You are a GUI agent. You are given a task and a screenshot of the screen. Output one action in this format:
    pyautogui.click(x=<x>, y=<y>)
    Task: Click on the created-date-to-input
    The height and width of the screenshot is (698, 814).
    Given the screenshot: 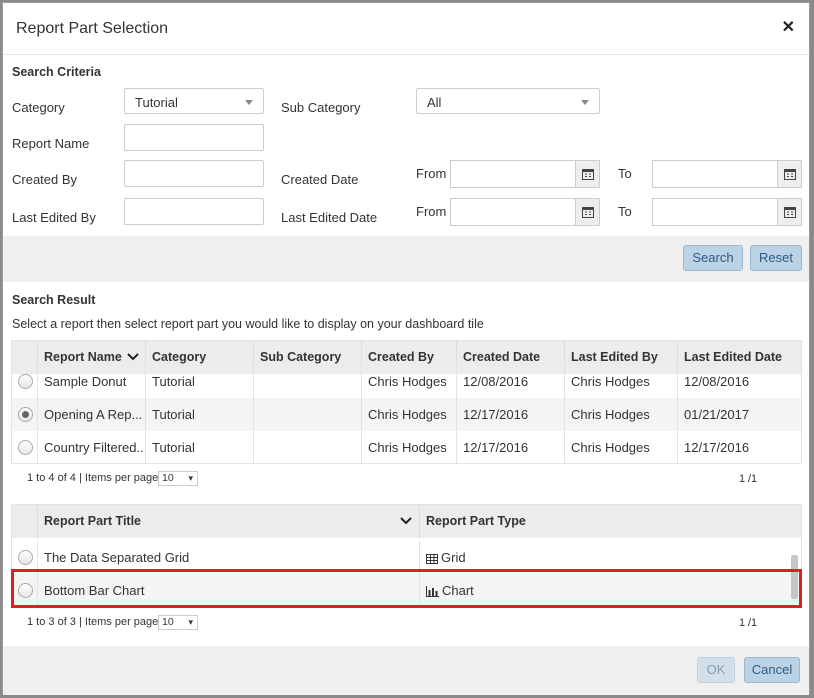 What is the action you would take?
    pyautogui.click(x=727, y=174)
    